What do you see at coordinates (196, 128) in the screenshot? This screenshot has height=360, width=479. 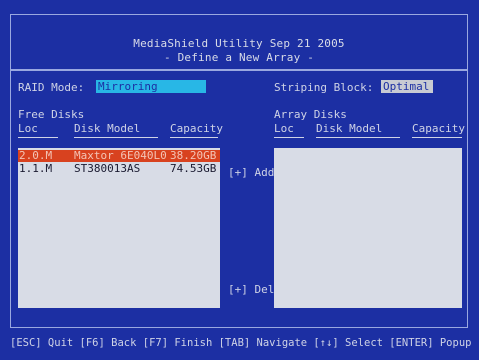 I see `free-col-capacity: Capacity` at bounding box center [196, 128].